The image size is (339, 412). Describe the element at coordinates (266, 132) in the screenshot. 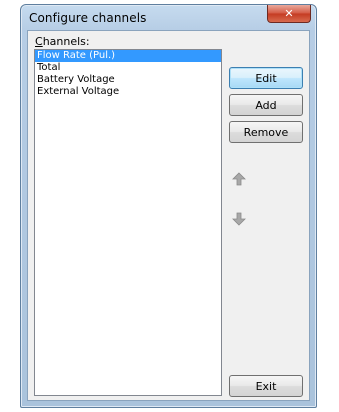

I see `remove-button: Remove` at that location.